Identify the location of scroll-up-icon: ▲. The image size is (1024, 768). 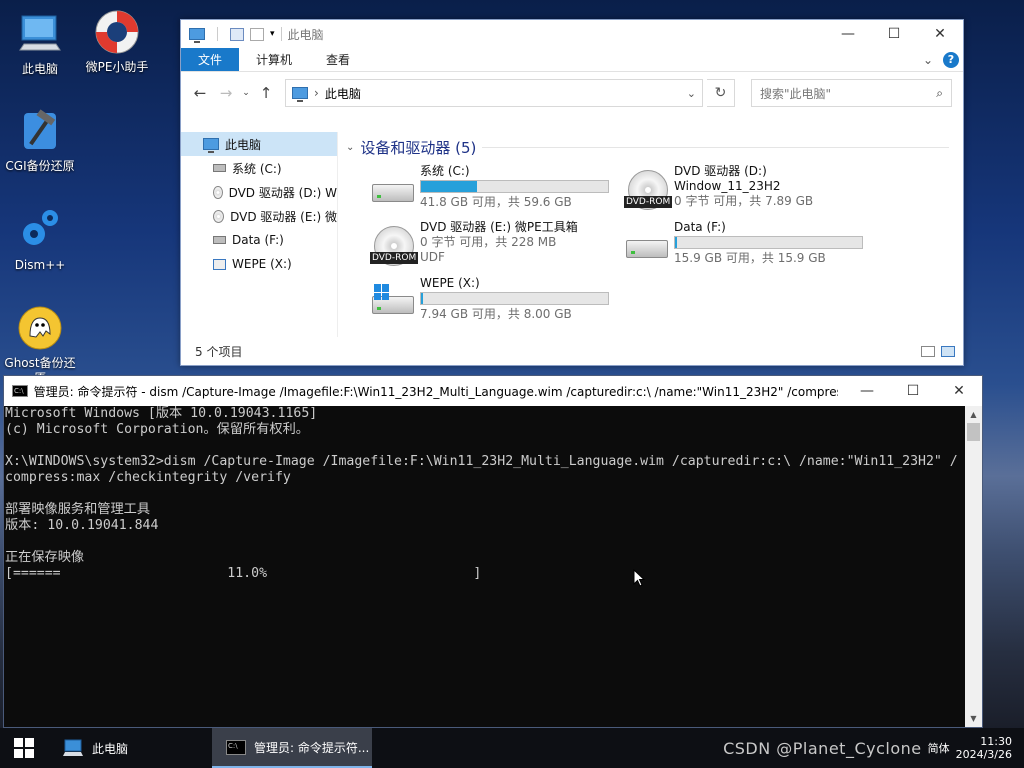
(973, 414).